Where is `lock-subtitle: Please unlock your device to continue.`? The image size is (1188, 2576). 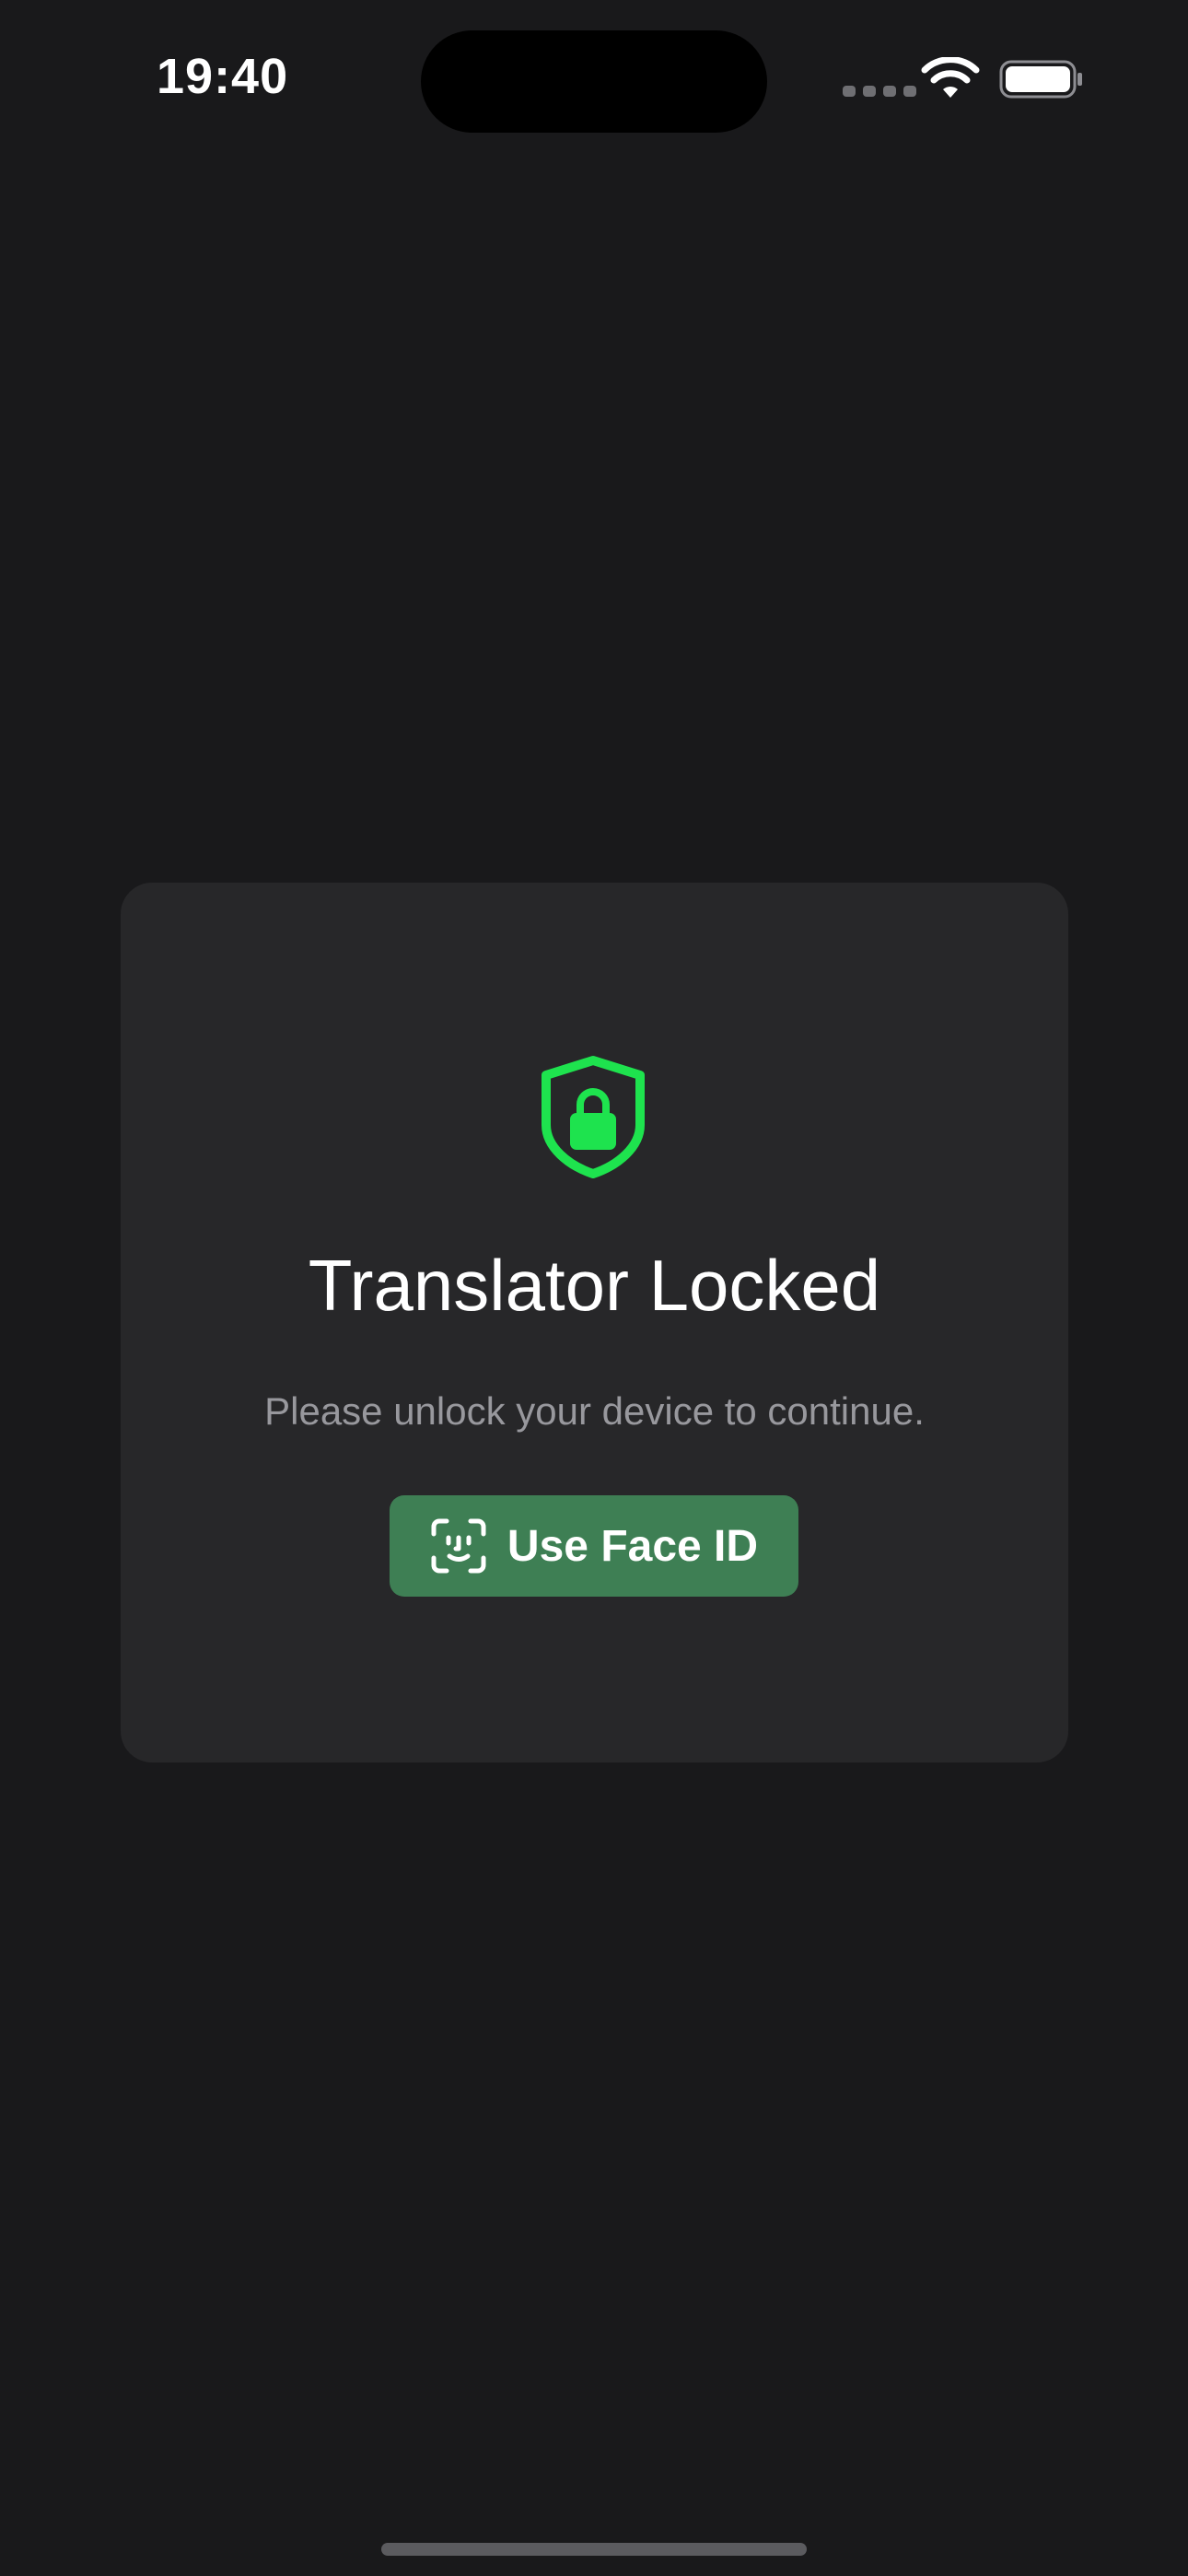 lock-subtitle: Please unlock your device to continue. is located at coordinates (594, 1411).